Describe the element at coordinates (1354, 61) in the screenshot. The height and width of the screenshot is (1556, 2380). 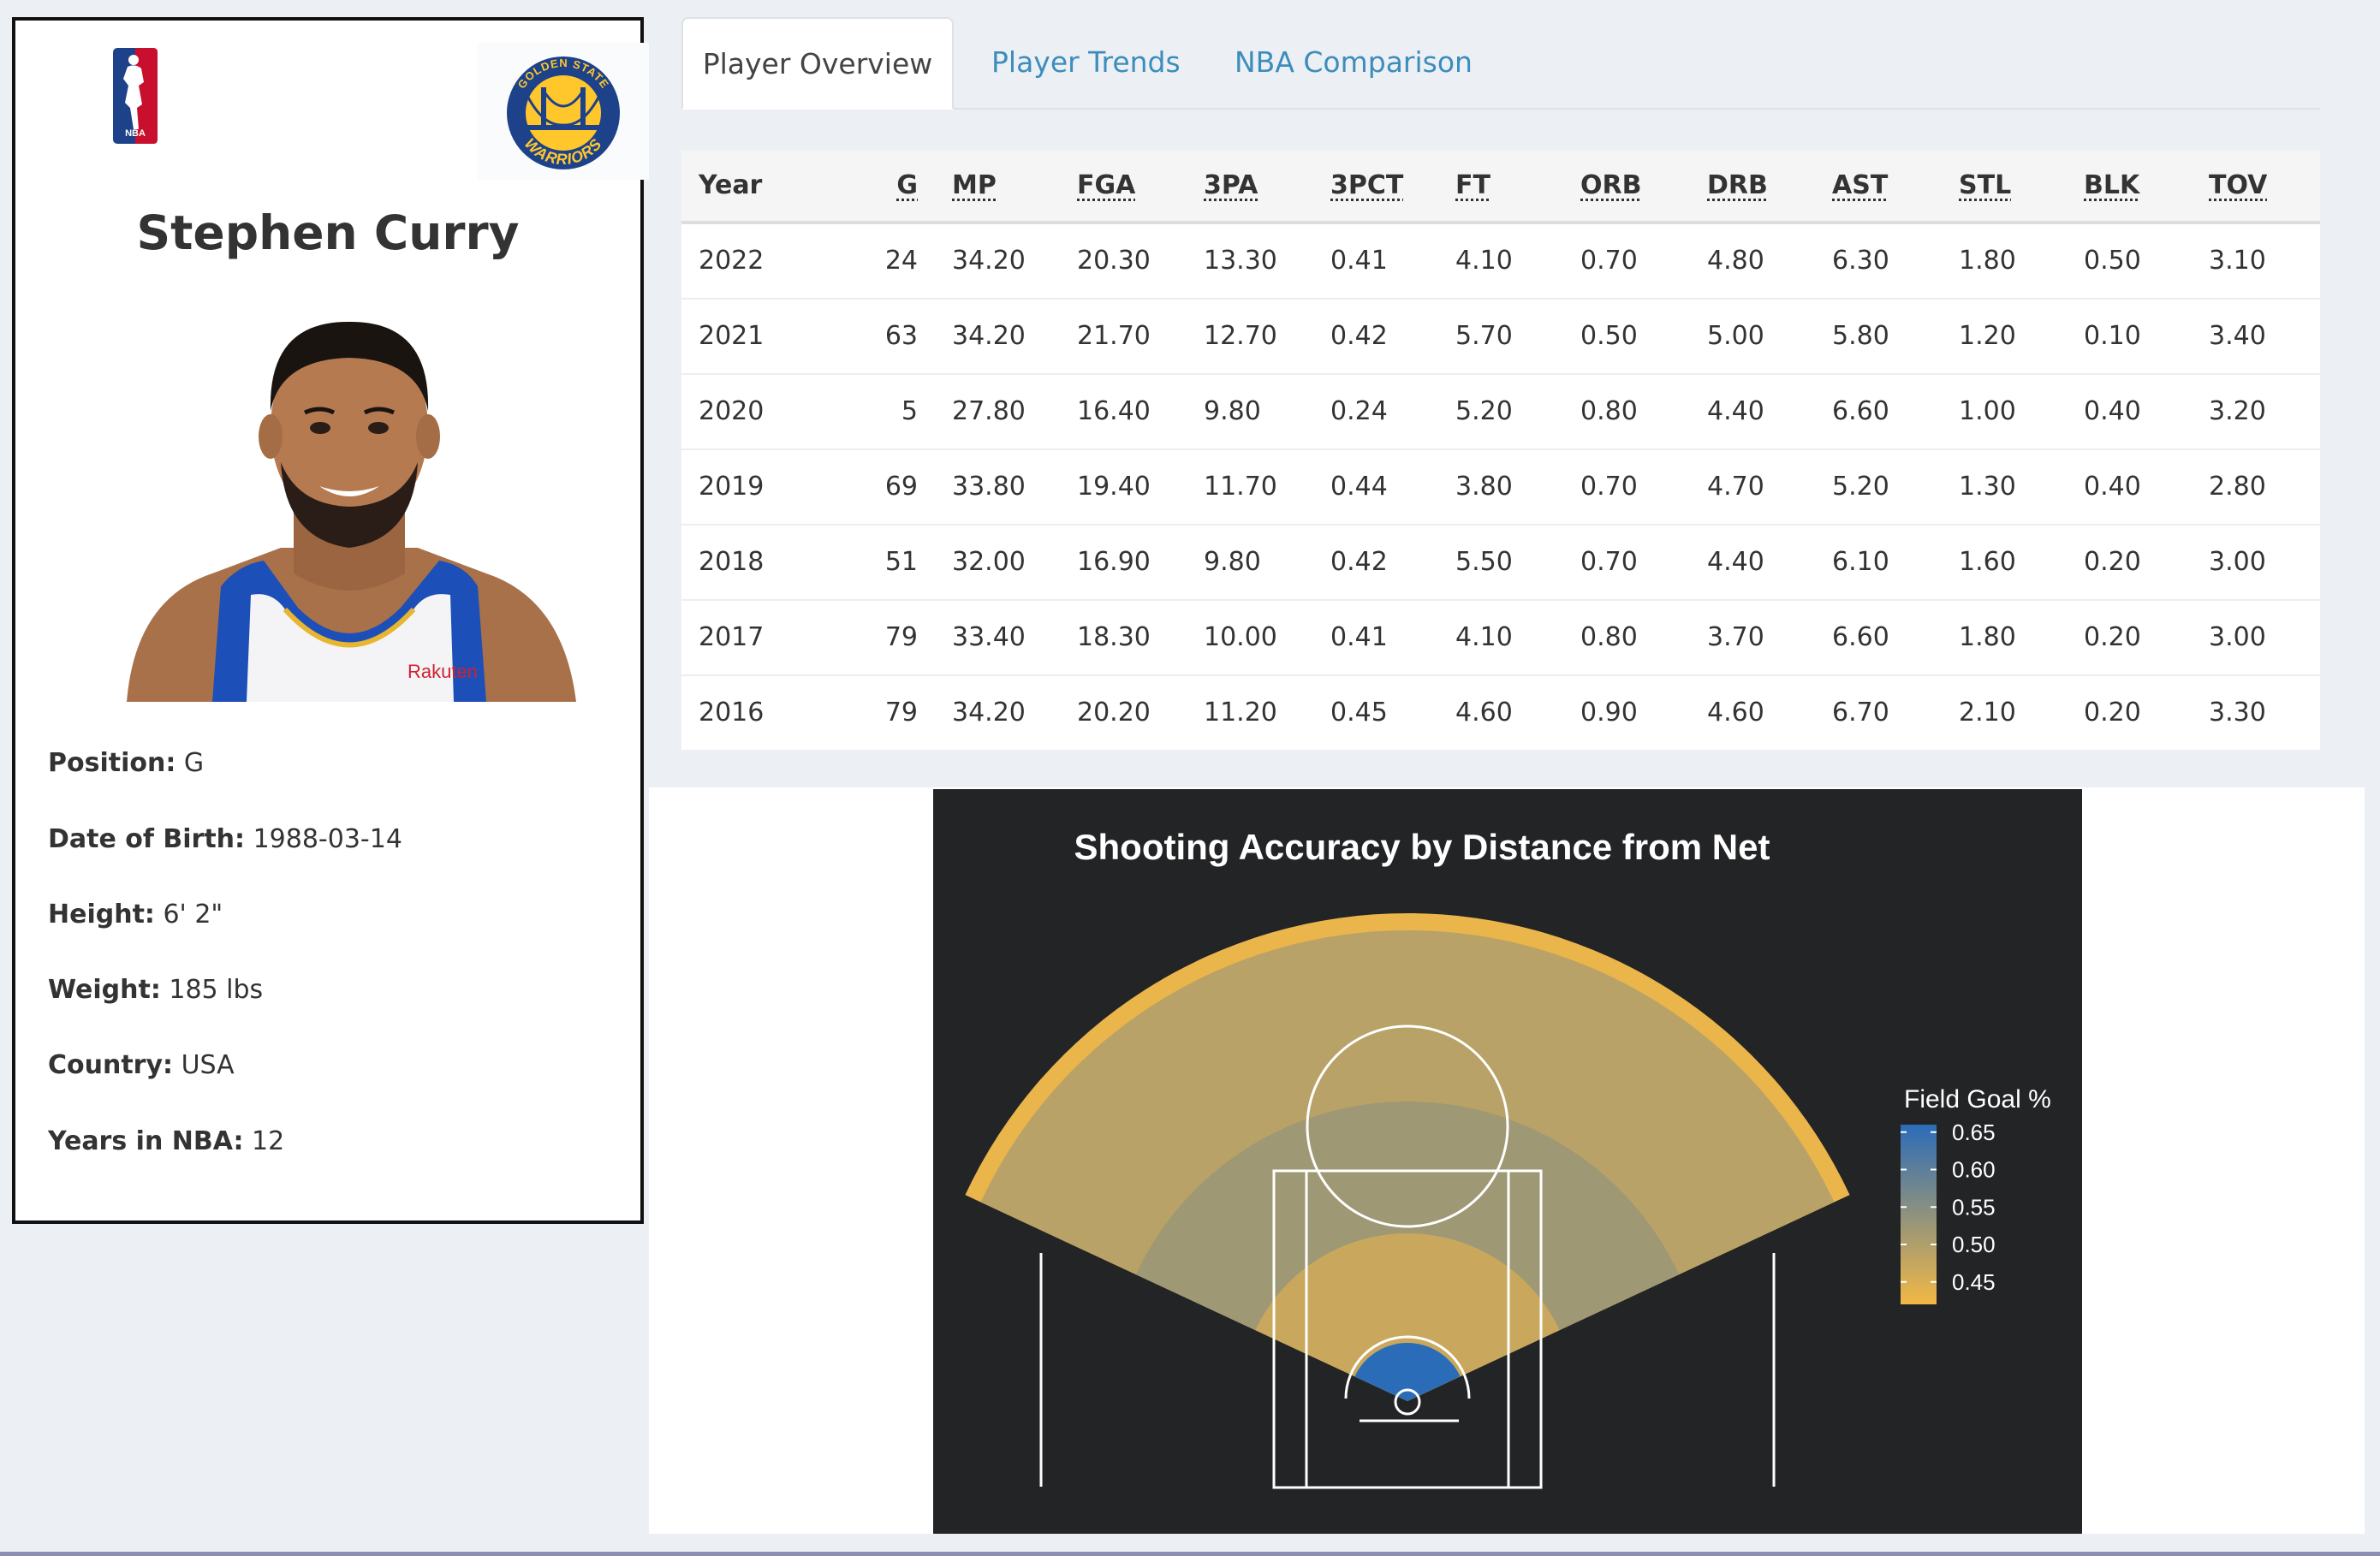
I see `tab-nba-comparison: NBA Comparison` at that location.